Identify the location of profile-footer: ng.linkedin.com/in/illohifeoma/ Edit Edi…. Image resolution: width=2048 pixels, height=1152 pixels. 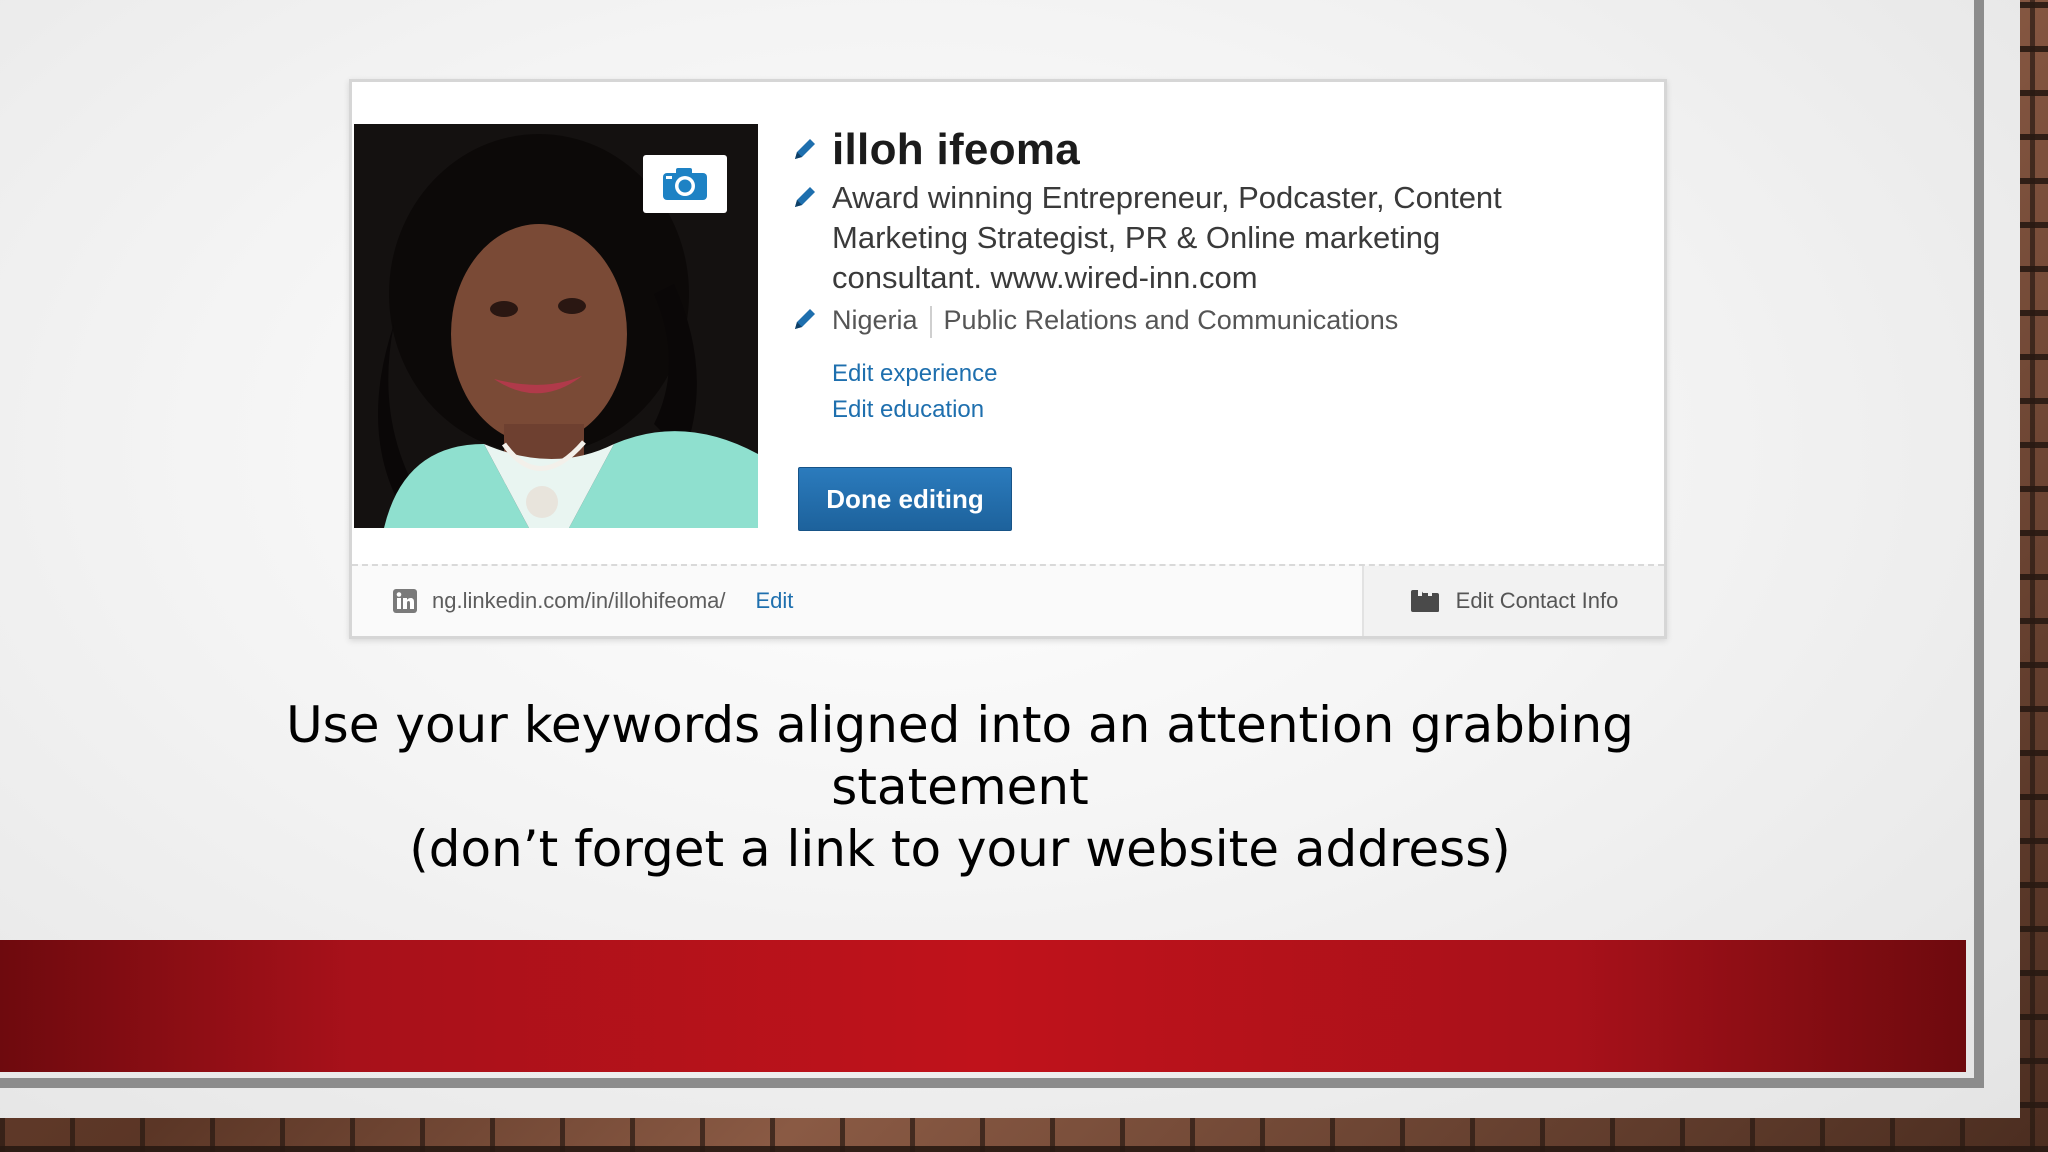
(1008, 600).